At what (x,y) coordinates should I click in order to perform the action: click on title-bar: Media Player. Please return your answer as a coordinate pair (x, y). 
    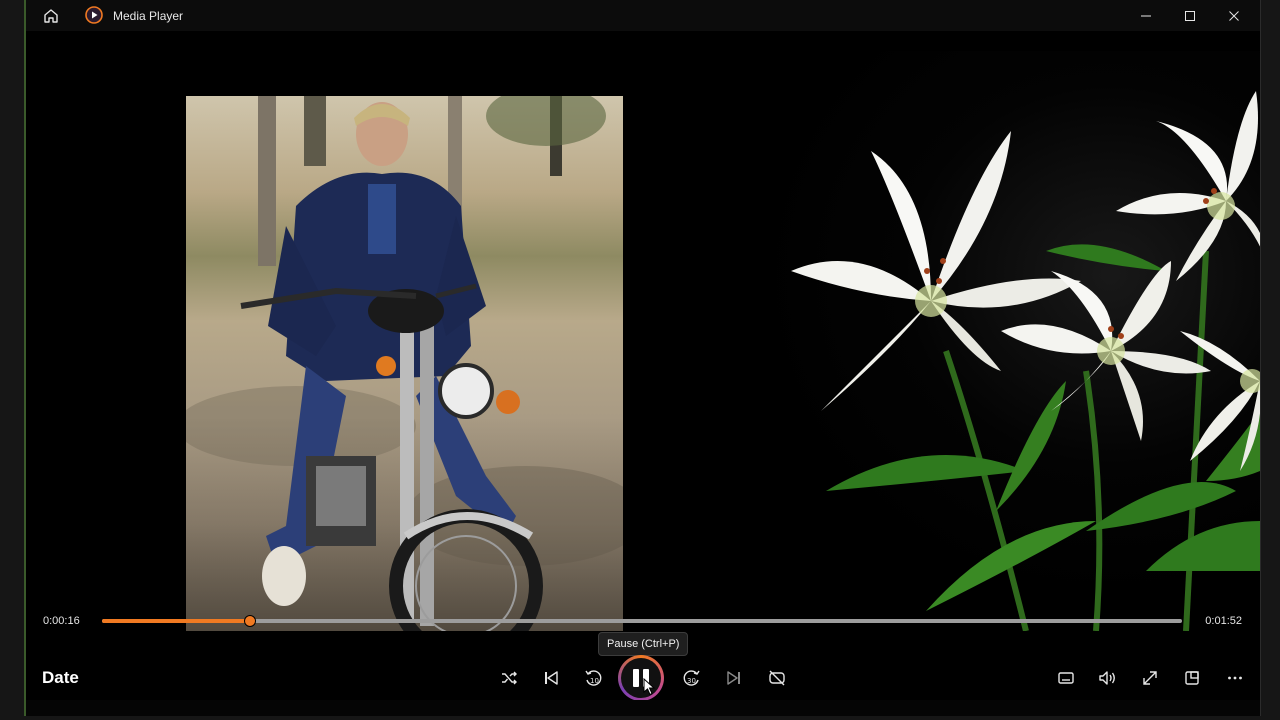
    Looking at the image, I should click on (643, 15).